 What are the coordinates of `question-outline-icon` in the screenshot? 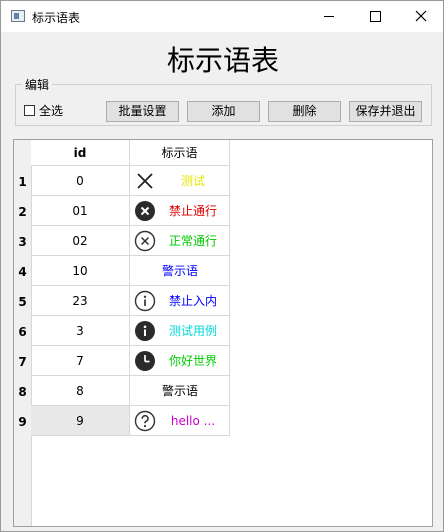 It's located at (145, 421).